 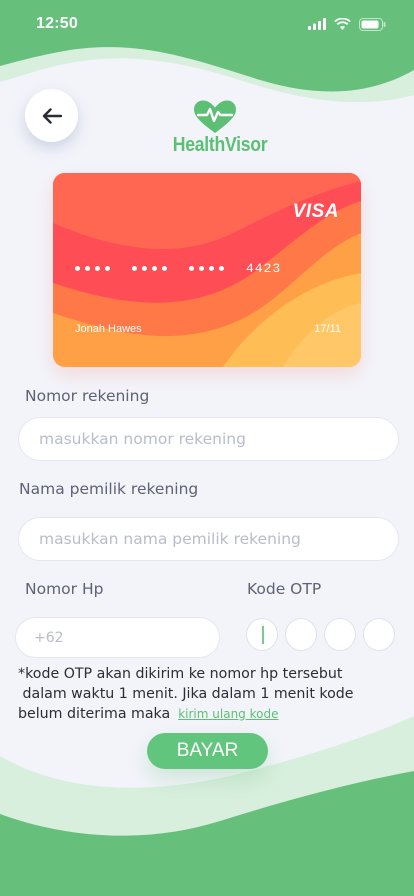 I want to click on card-number: 4423, so click(x=178, y=268).